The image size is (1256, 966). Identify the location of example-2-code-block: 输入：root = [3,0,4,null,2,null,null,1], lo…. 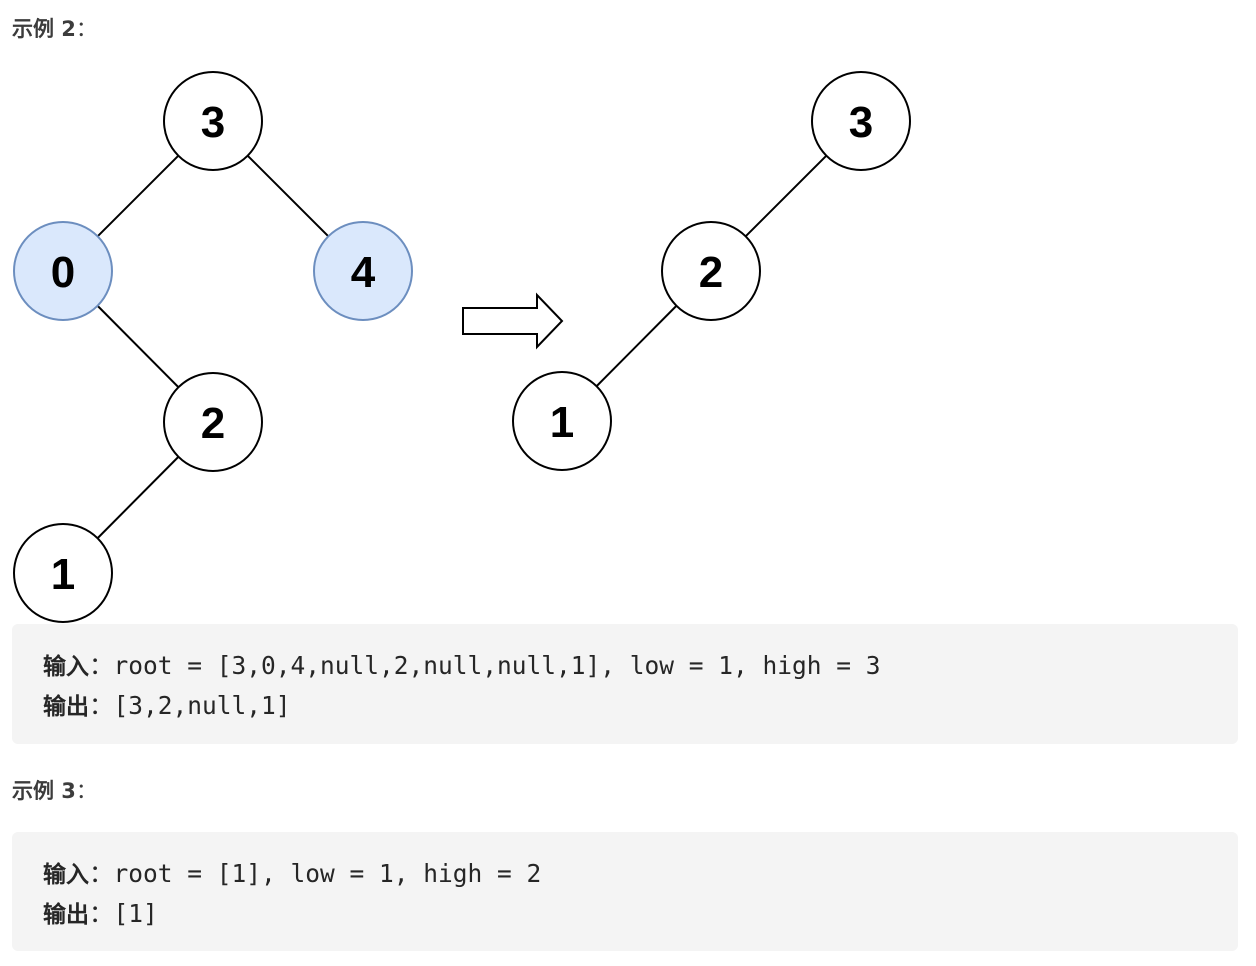
(625, 684).